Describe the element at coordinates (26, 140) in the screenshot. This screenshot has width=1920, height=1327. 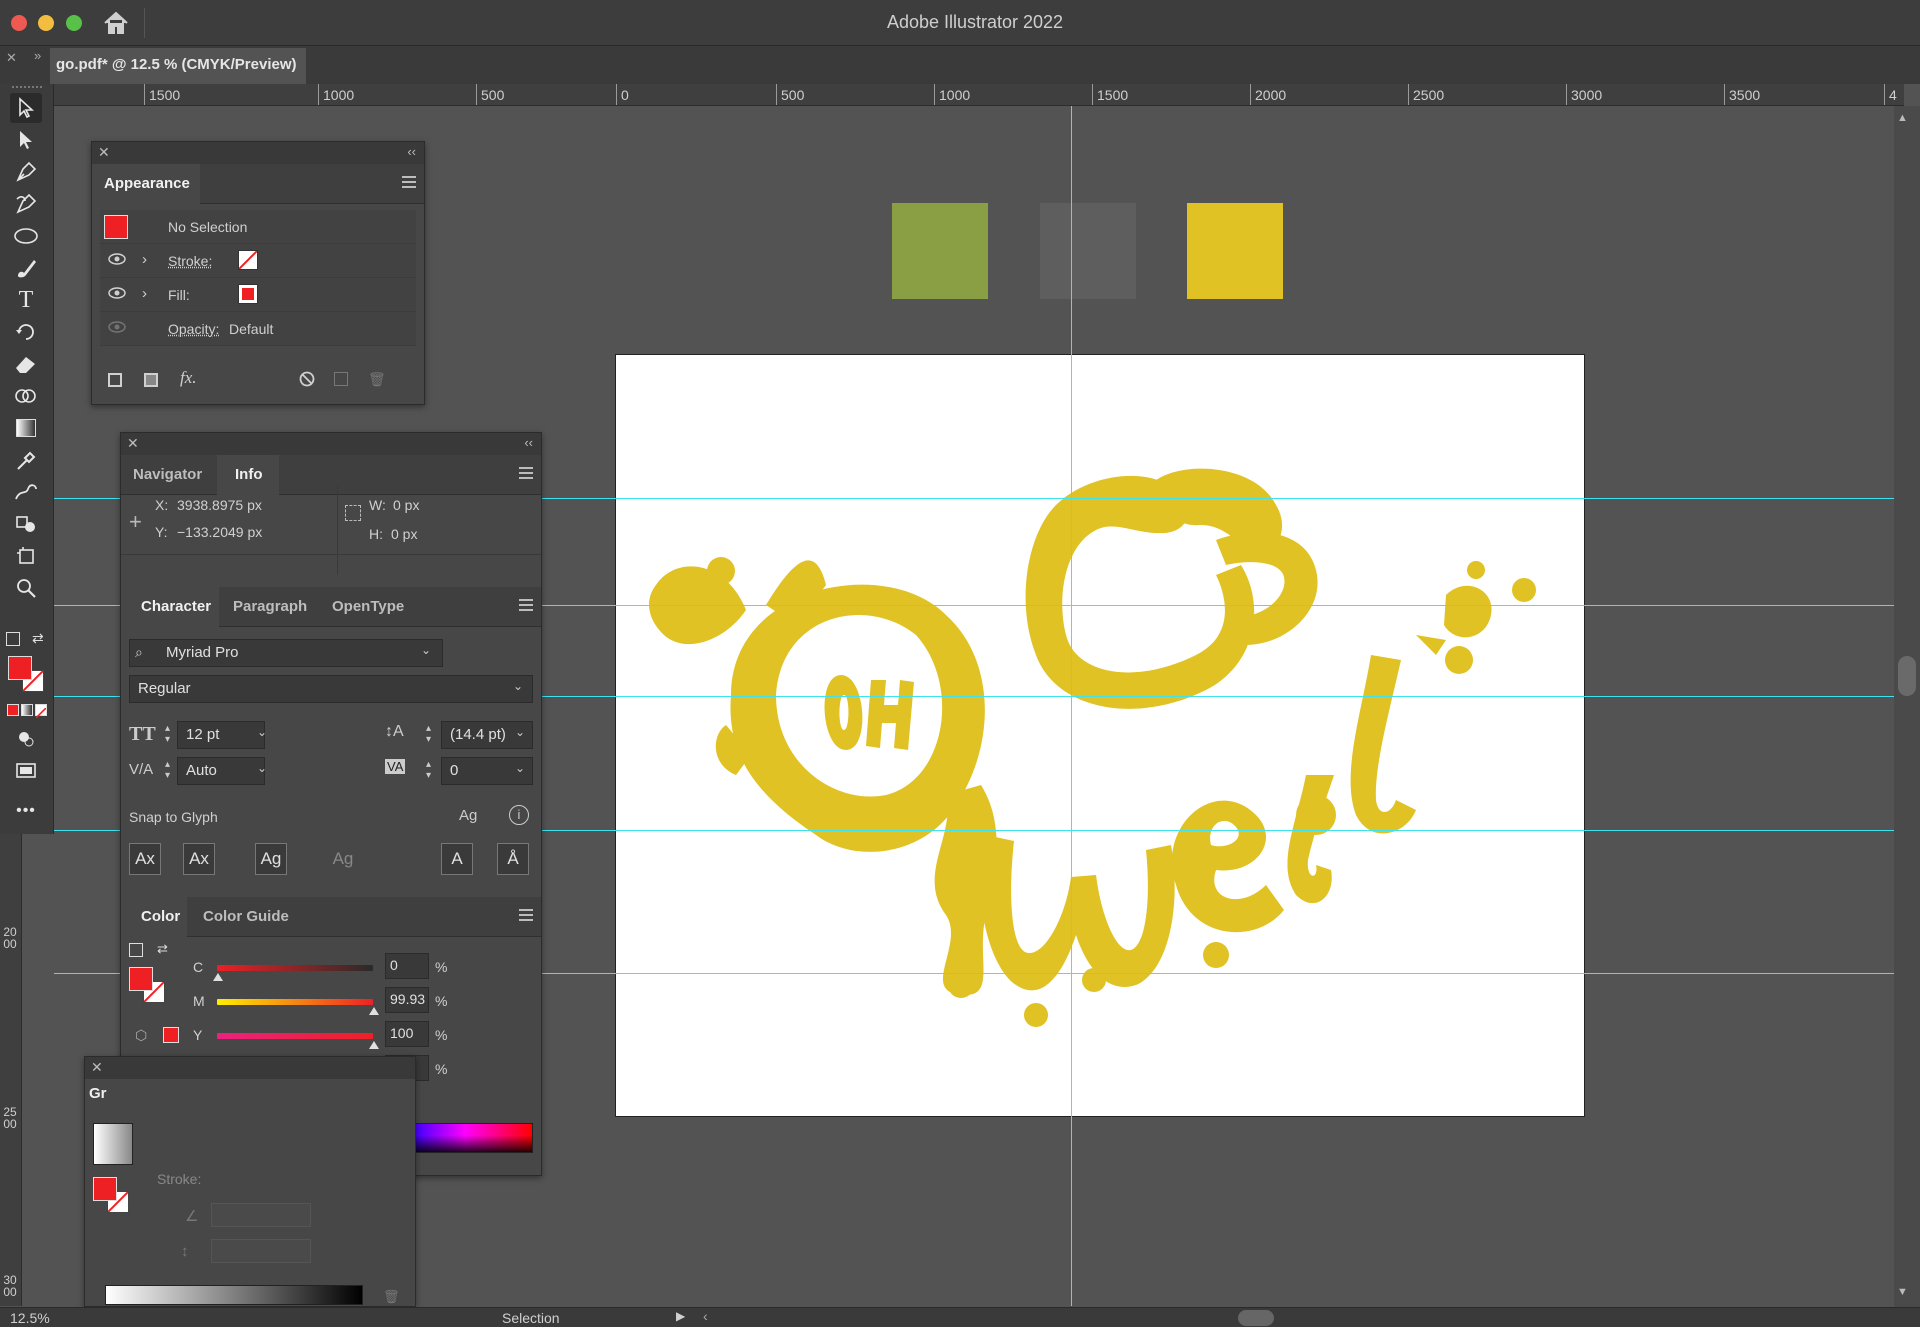
I see `direct-selection-tool-icon` at that location.